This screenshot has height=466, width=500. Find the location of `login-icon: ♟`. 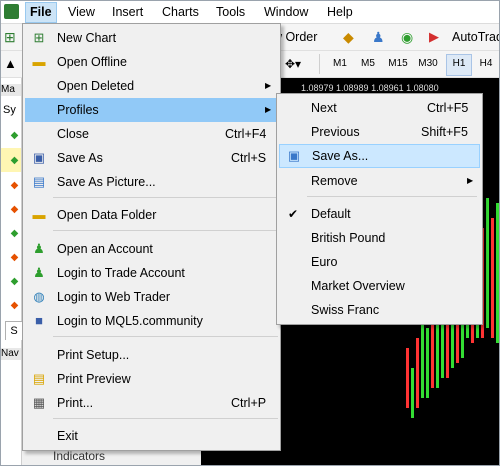

login-icon: ♟ is located at coordinates (39, 272).